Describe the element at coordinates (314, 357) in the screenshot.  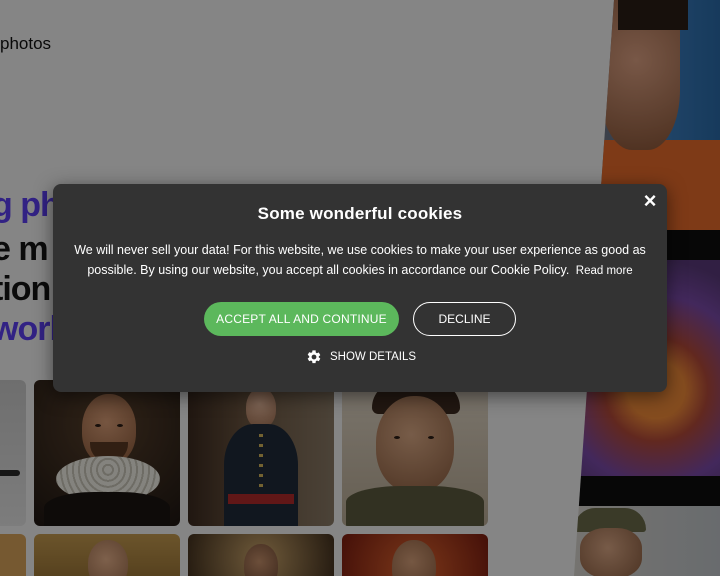
I see `gear-icon` at that location.